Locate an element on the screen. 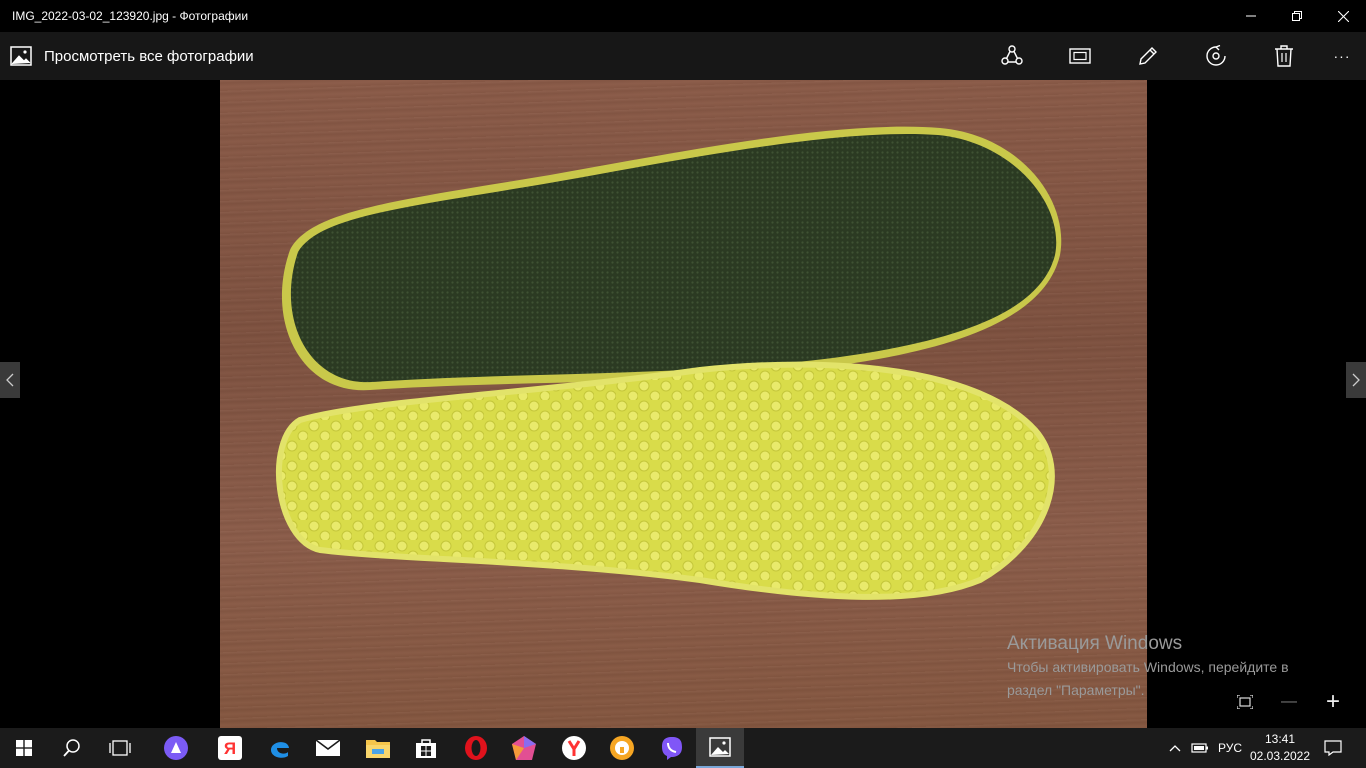 This screenshot has width=1366, height=768. taskbar: Я РУС 13:41 02.03.2022 is located at coordinates (683, 748).